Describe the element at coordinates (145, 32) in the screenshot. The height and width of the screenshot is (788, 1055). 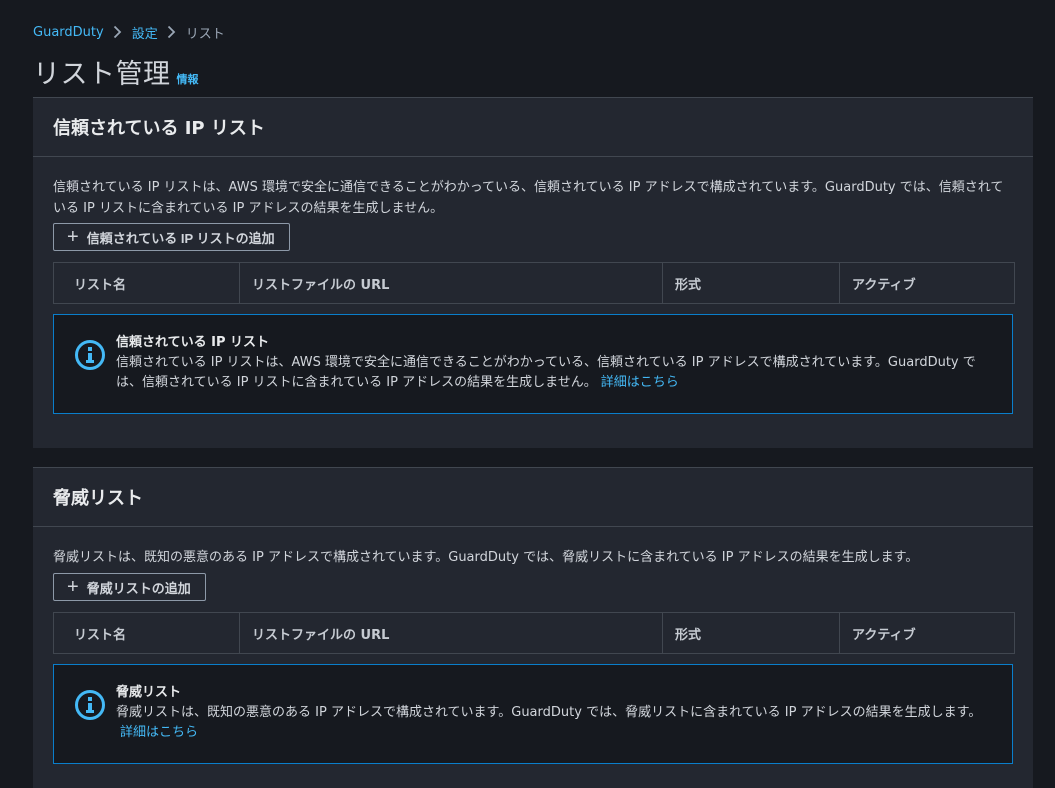
I see `breadcrumb-settings: 設定` at that location.